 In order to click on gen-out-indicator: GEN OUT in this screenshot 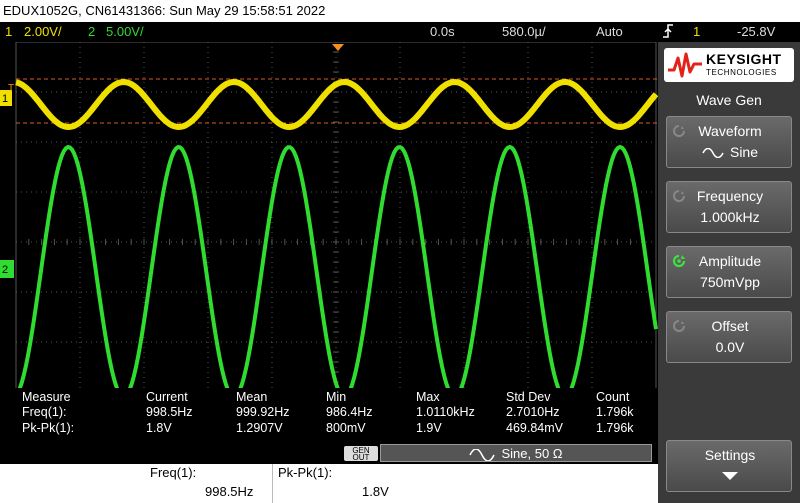, I will do `click(361, 454)`.